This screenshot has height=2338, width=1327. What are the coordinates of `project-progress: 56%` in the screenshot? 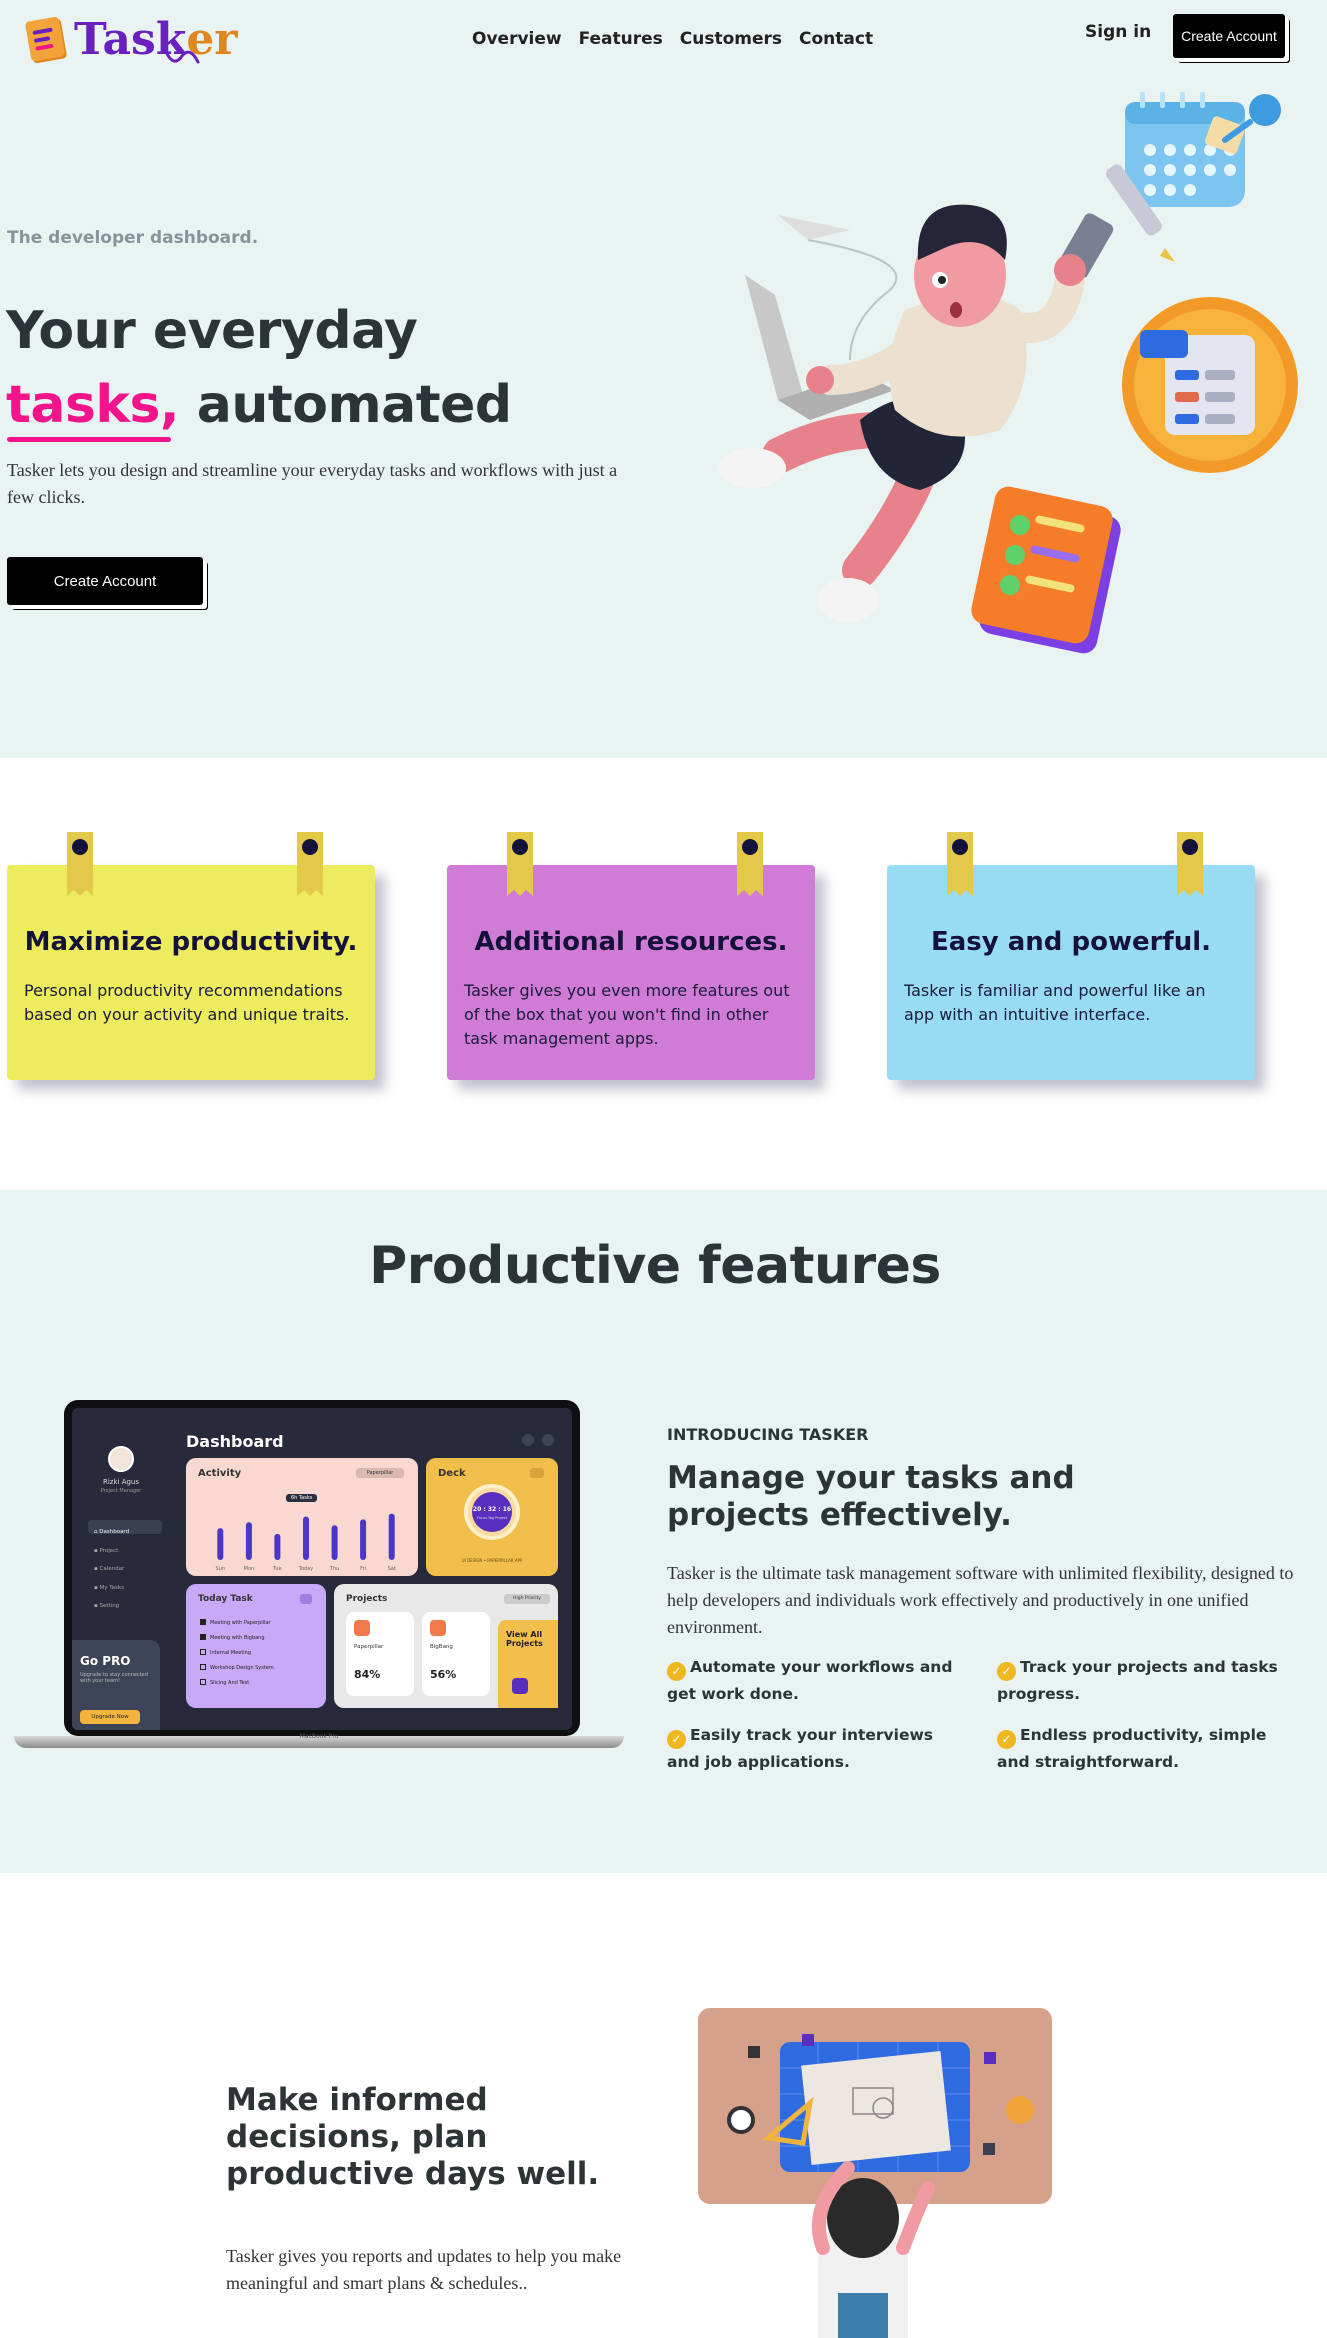 It's located at (443, 1674).